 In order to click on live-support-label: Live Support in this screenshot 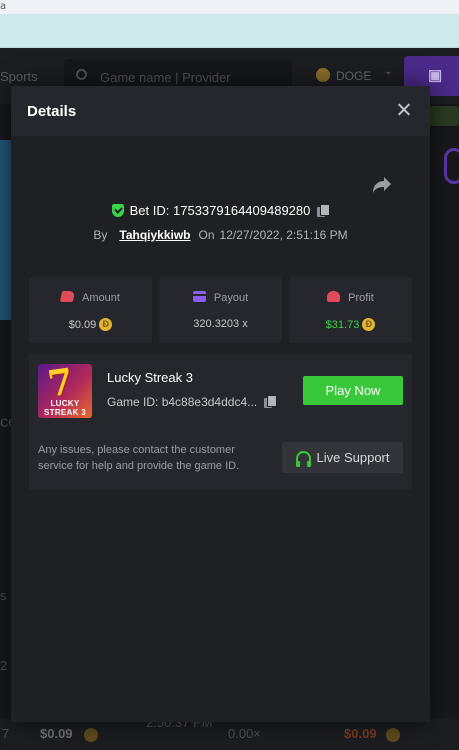, I will do `click(353, 457)`.